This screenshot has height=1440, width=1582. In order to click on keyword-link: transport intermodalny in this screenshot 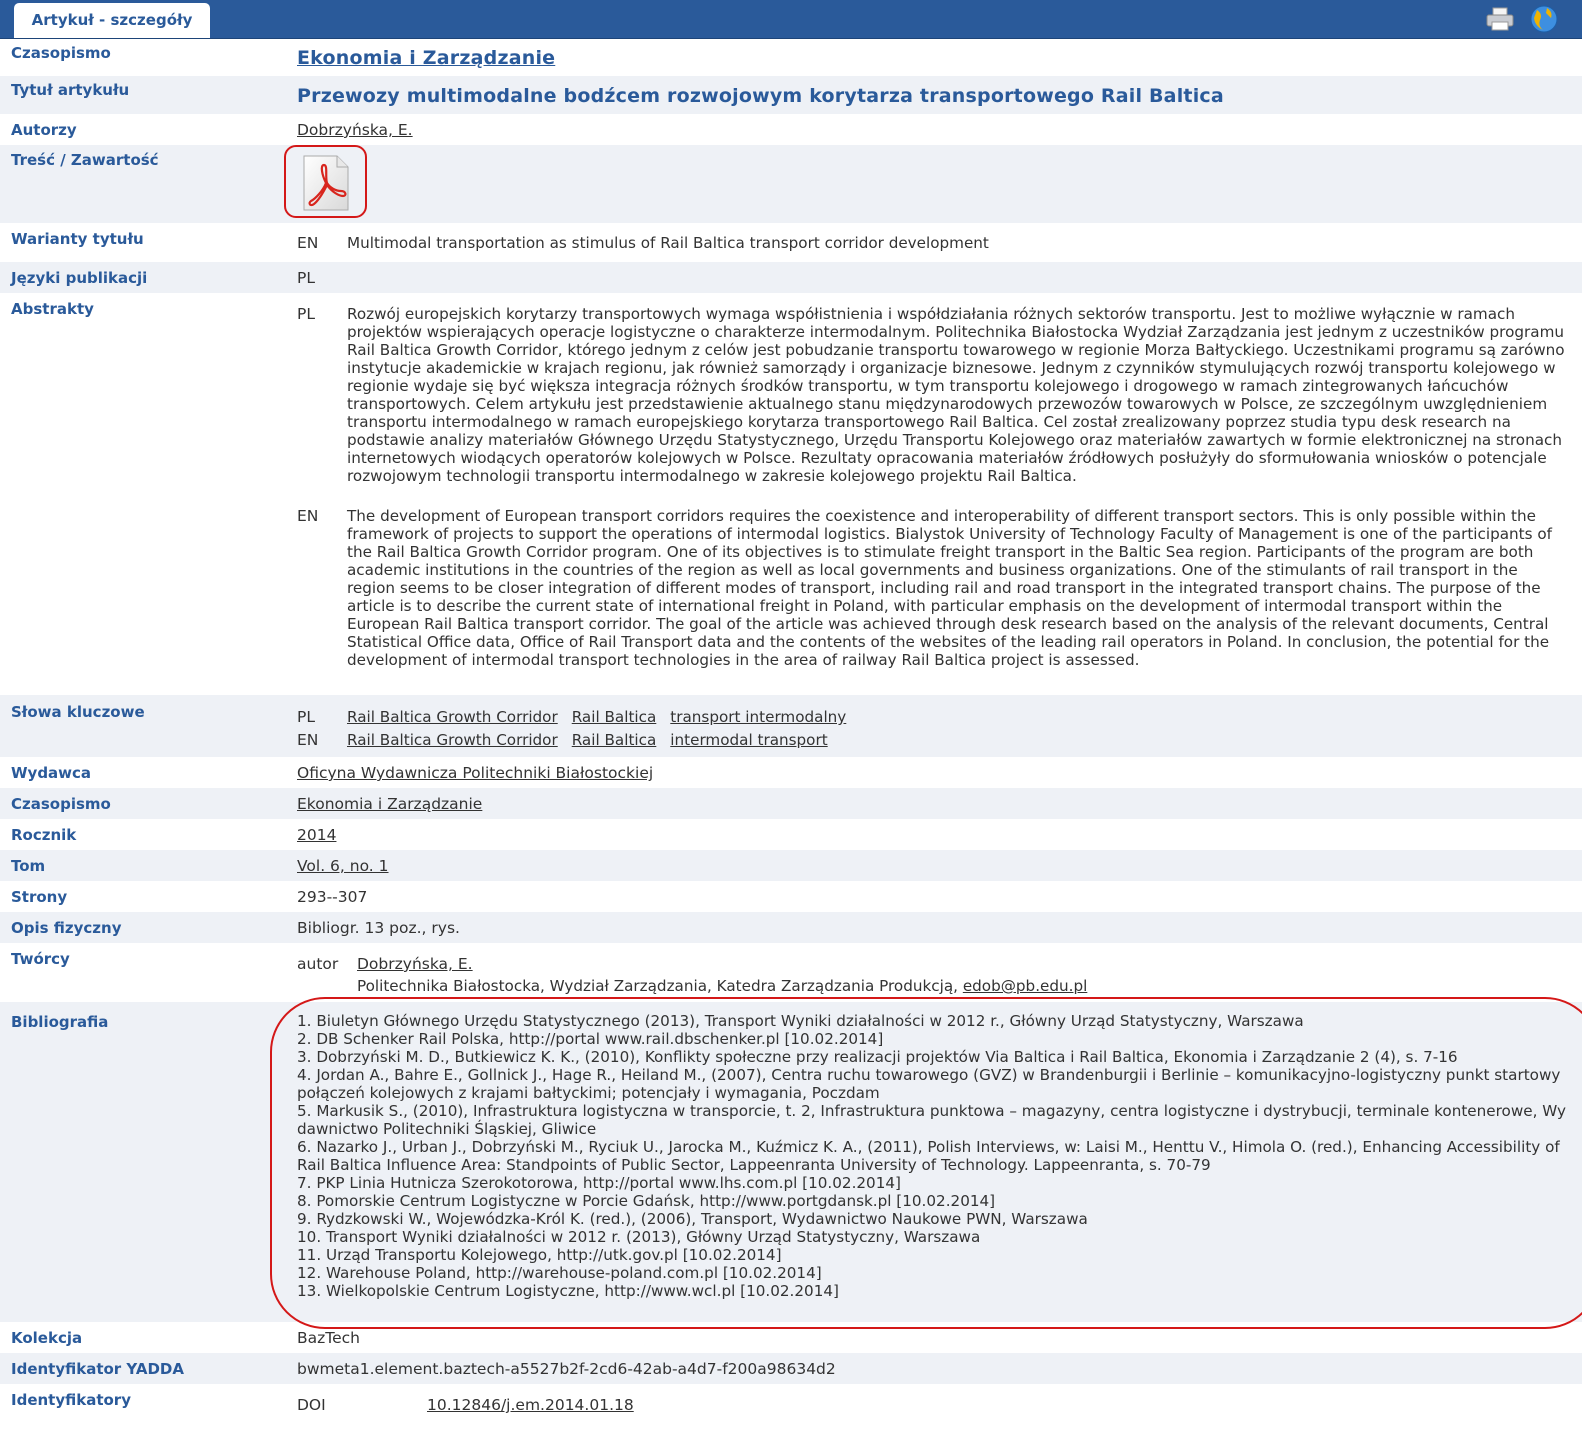, I will do `click(758, 717)`.